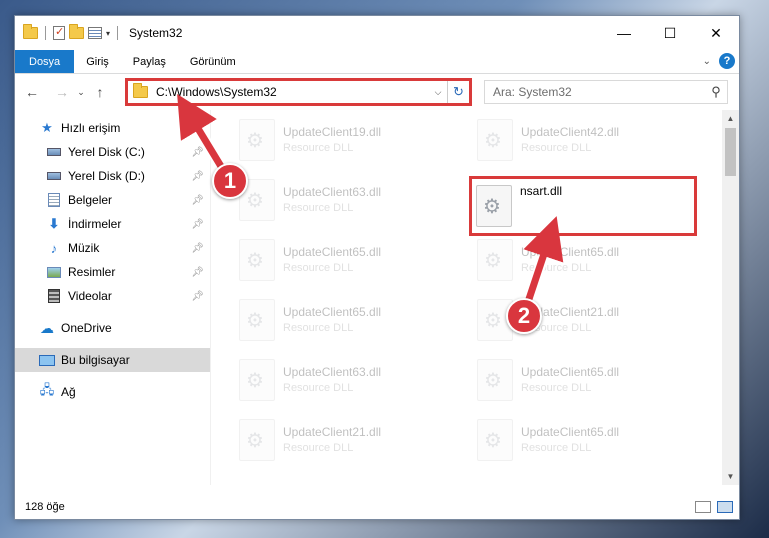 The height and width of the screenshot is (538, 769). Describe the element at coordinates (47, 127) in the screenshot. I see `star-icon: ★` at that location.